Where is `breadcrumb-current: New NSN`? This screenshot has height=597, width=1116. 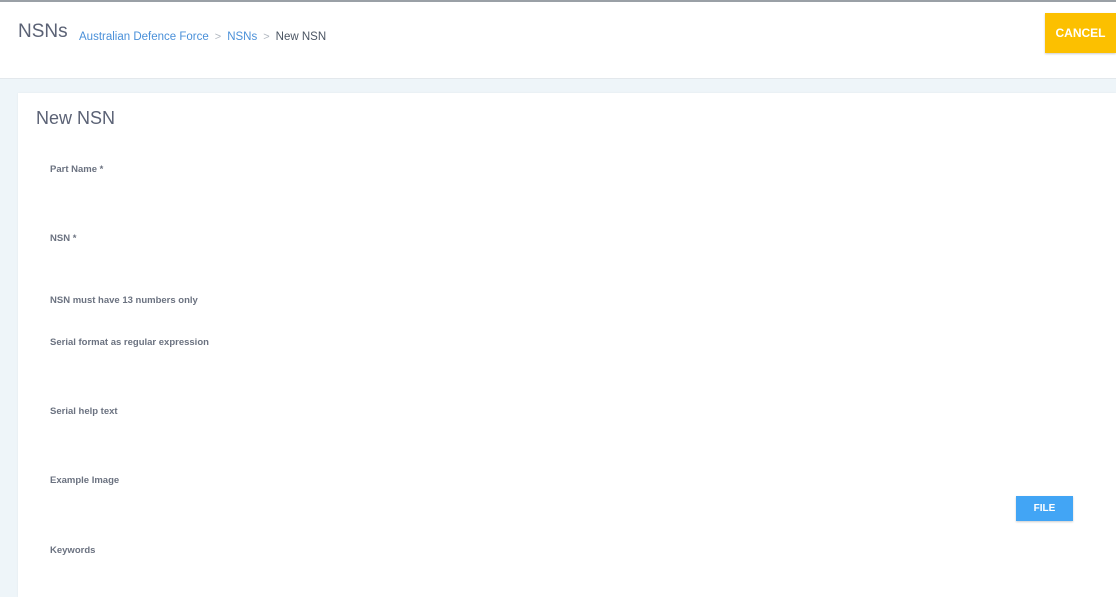
breadcrumb-current: New NSN is located at coordinates (301, 37).